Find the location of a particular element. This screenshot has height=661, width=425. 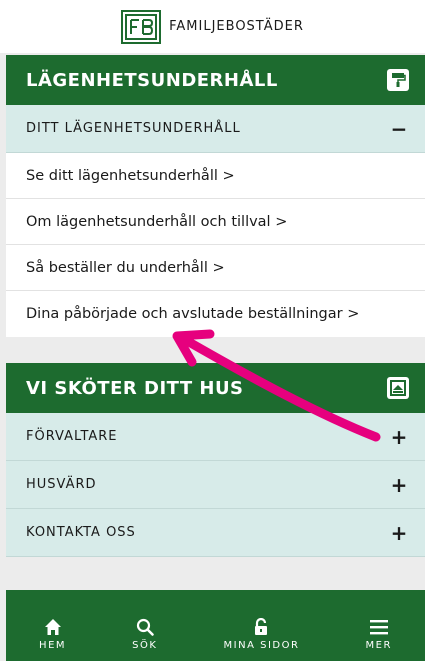

link-about-maintenance: Om lägenhetsunderhåll och tillval > is located at coordinates (215, 222).